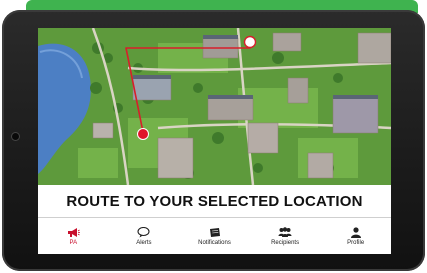 The height and width of the screenshot is (273, 427). I want to click on route-banner: ROUTE TO YOUR SELECTED LOCATION, so click(214, 201).